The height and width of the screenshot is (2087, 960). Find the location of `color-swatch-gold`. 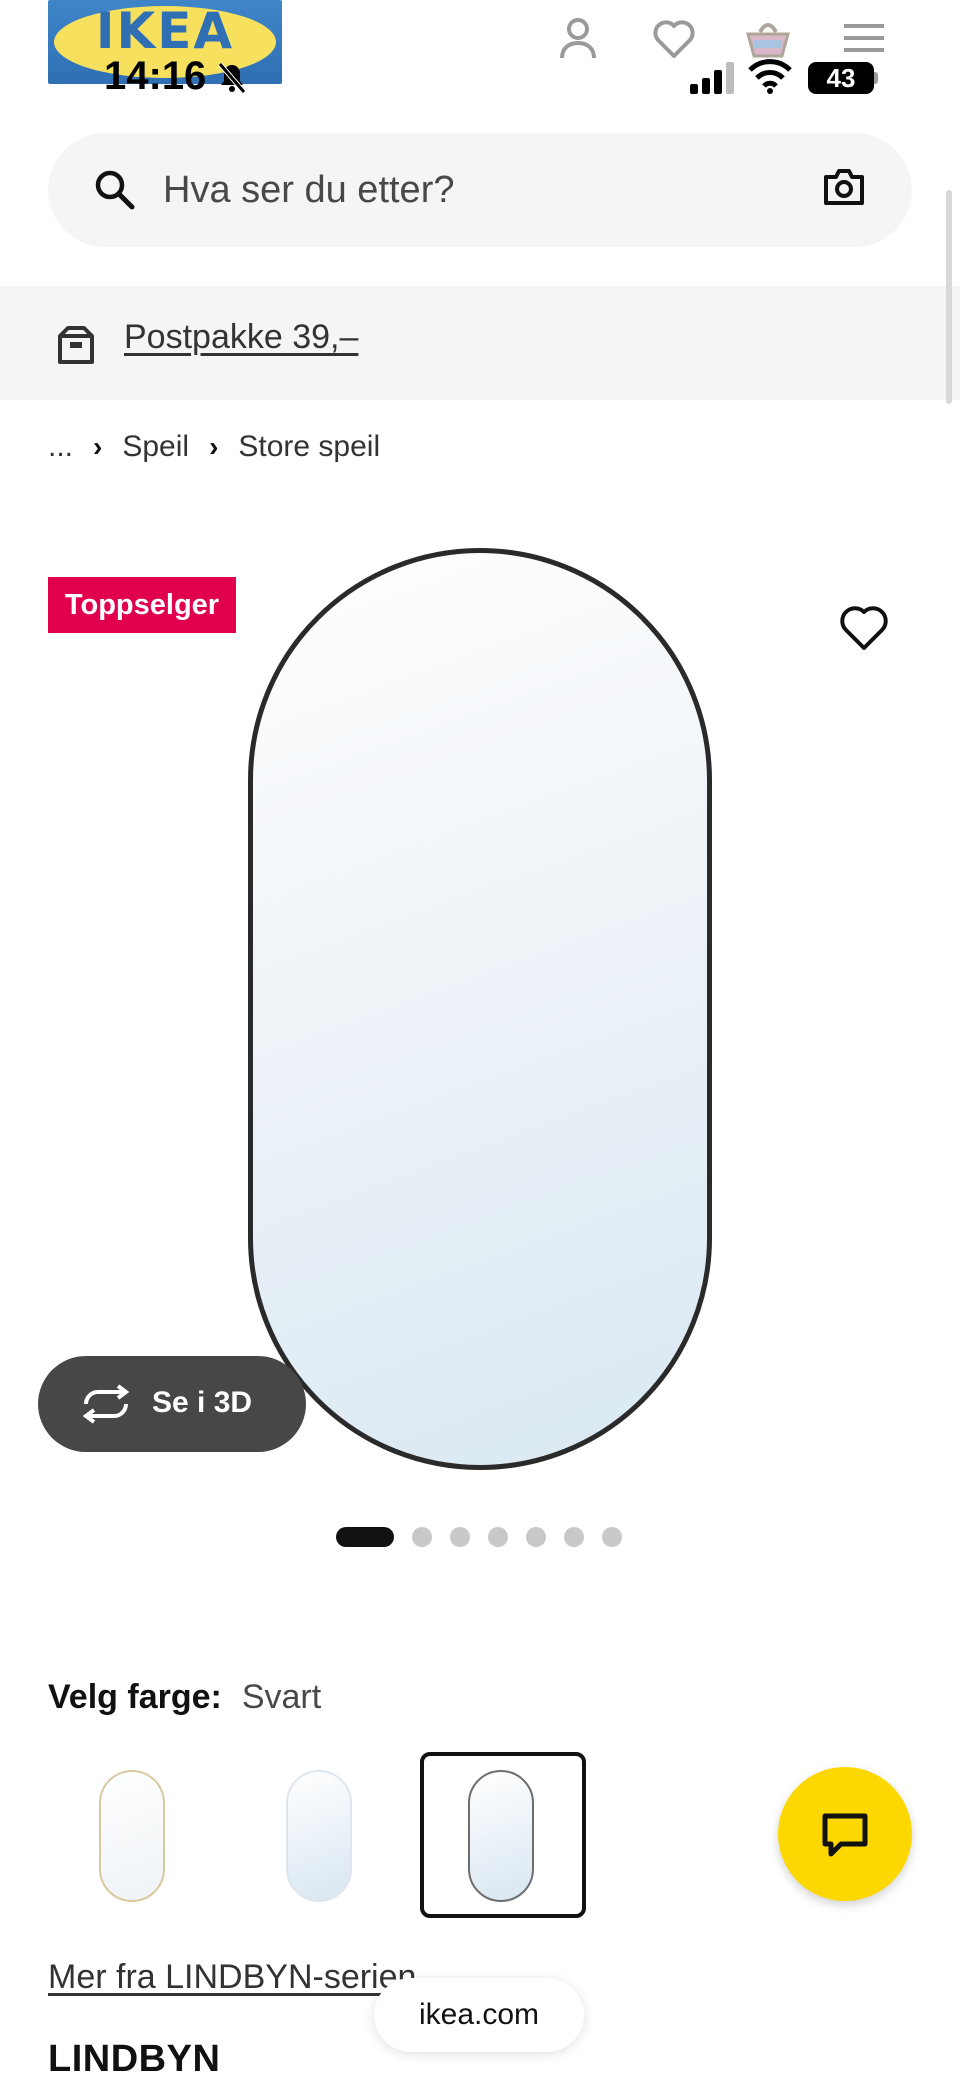

color-swatch-gold is located at coordinates (131, 1834).